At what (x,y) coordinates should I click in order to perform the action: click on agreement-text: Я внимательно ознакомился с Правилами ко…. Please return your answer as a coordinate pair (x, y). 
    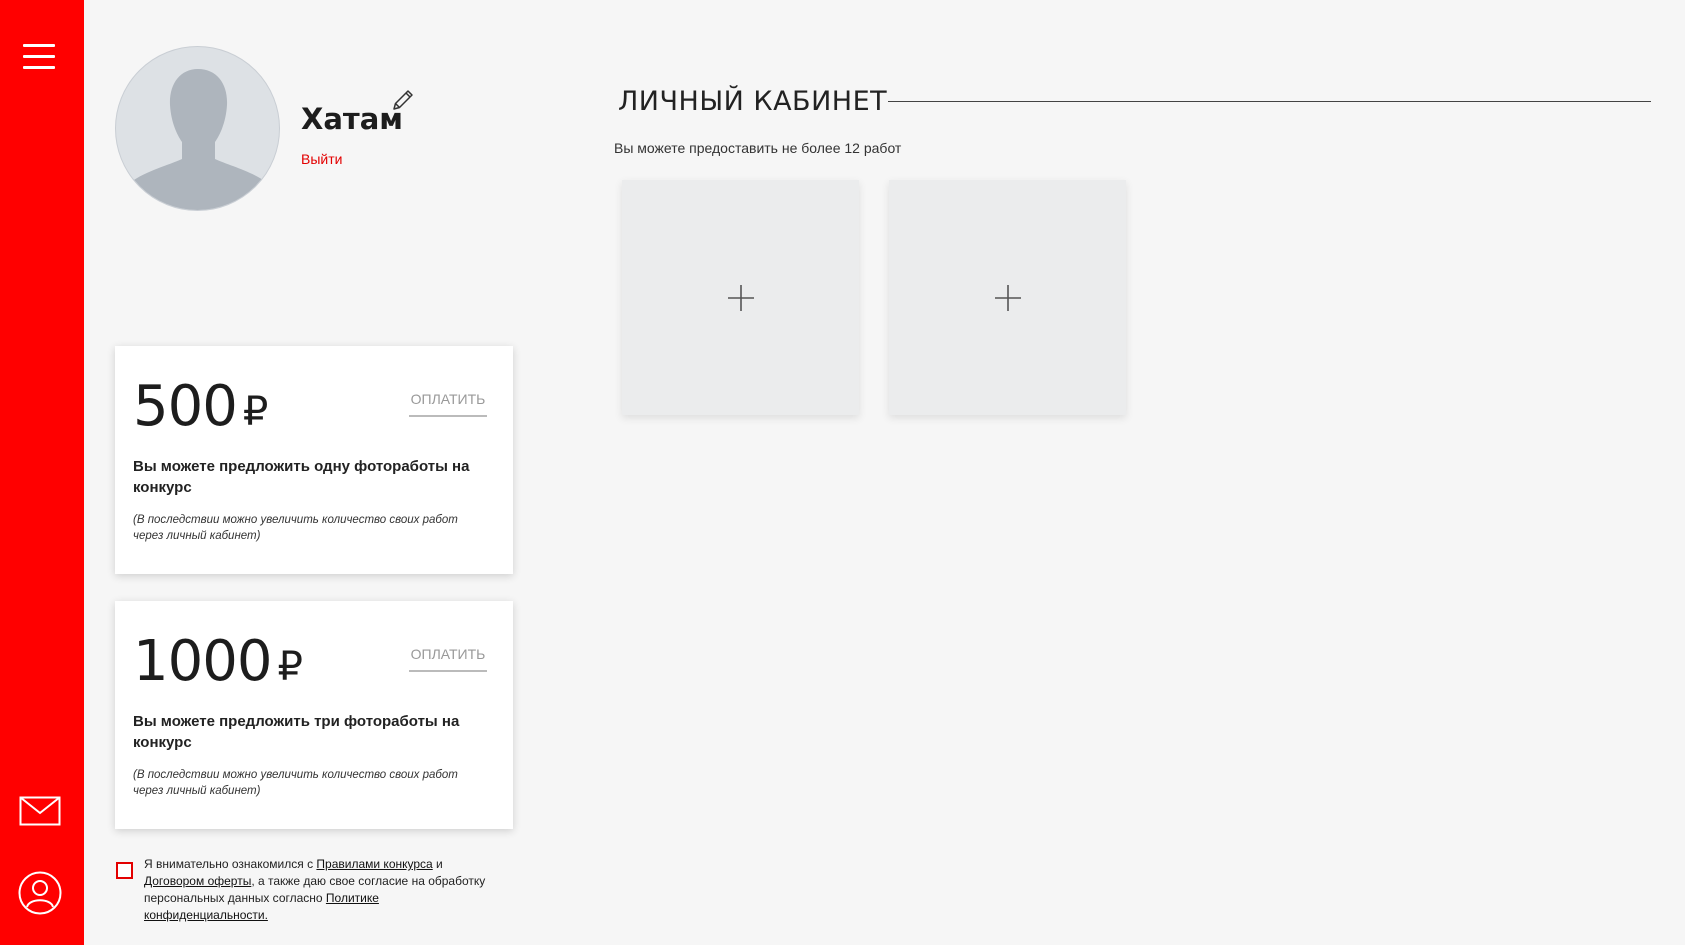
    Looking at the image, I should click on (315, 889).